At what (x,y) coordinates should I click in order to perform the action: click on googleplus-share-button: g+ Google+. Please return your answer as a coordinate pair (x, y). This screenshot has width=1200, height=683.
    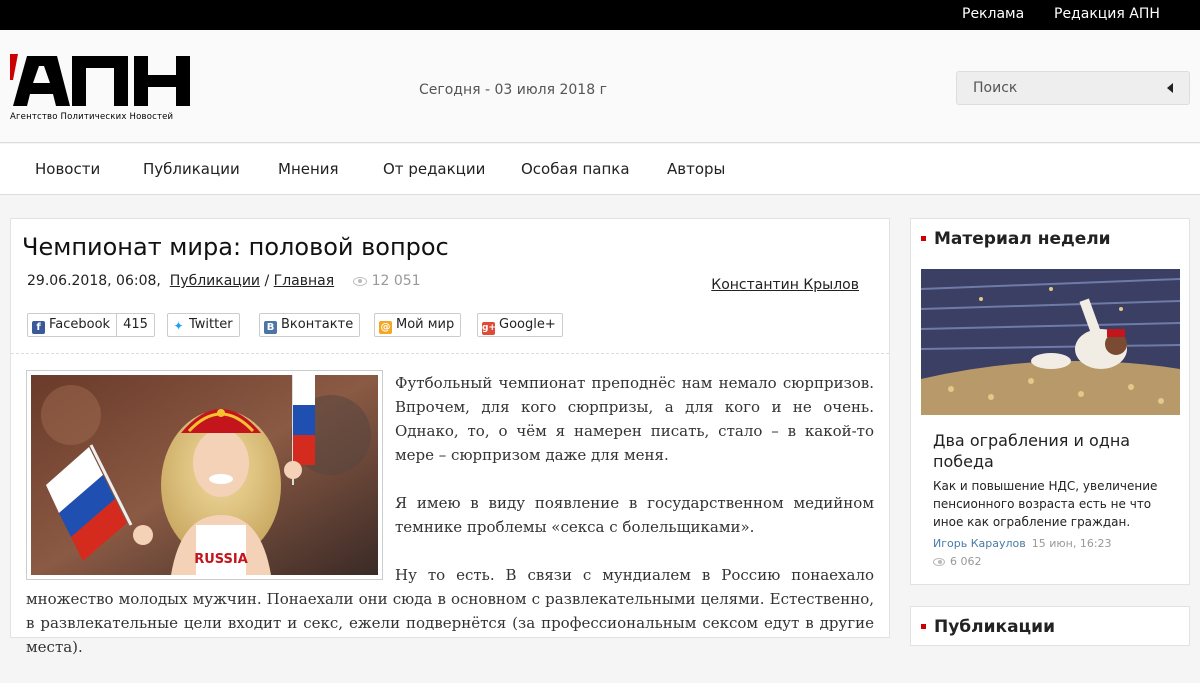
    Looking at the image, I should click on (520, 325).